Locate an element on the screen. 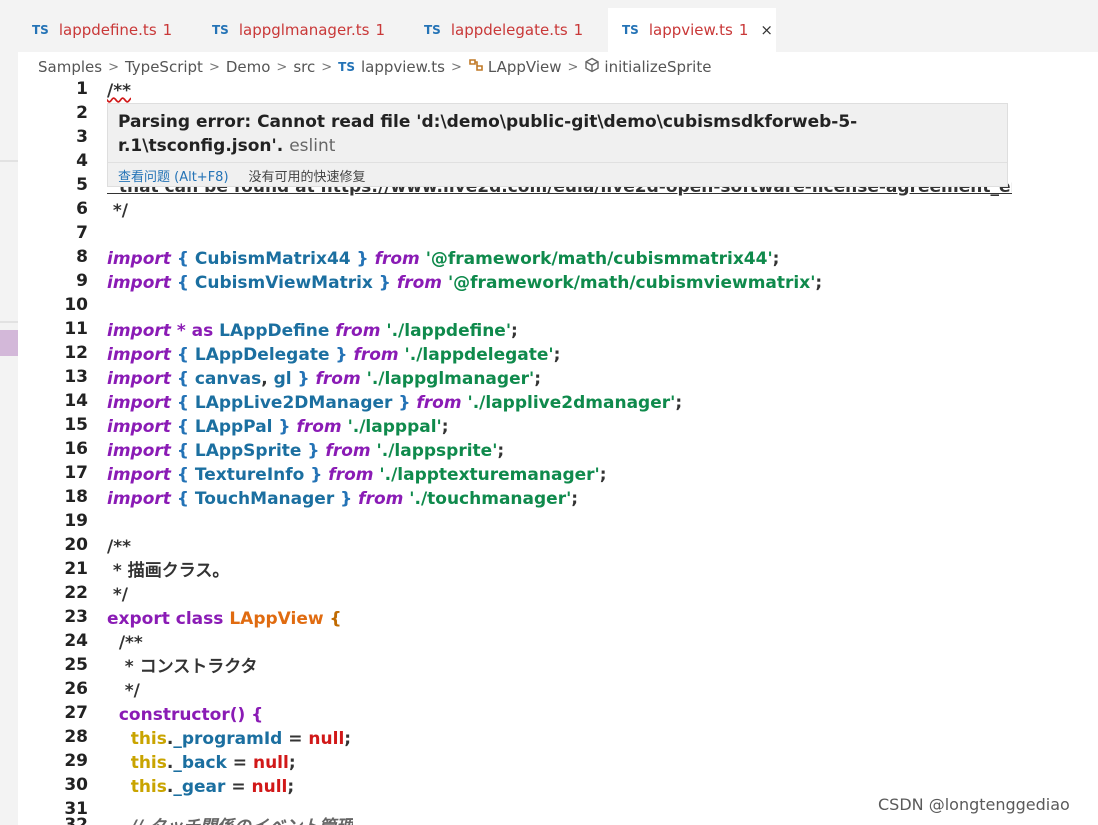 The image size is (1098, 825). line-number: 25 is located at coordinates (76, 665).